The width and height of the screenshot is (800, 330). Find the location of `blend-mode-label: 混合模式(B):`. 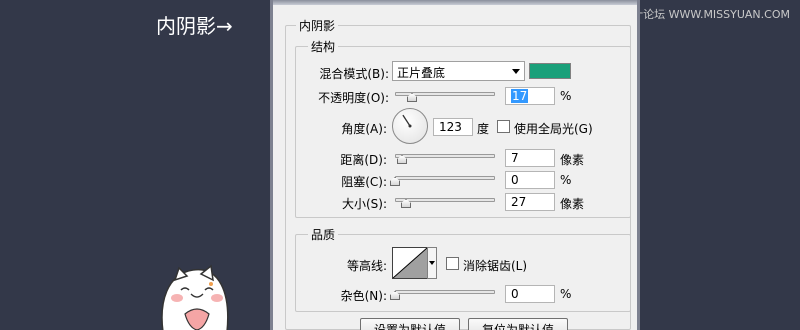

blend-mode-label: 混合模式(B): is located at coordinates (354, 74).